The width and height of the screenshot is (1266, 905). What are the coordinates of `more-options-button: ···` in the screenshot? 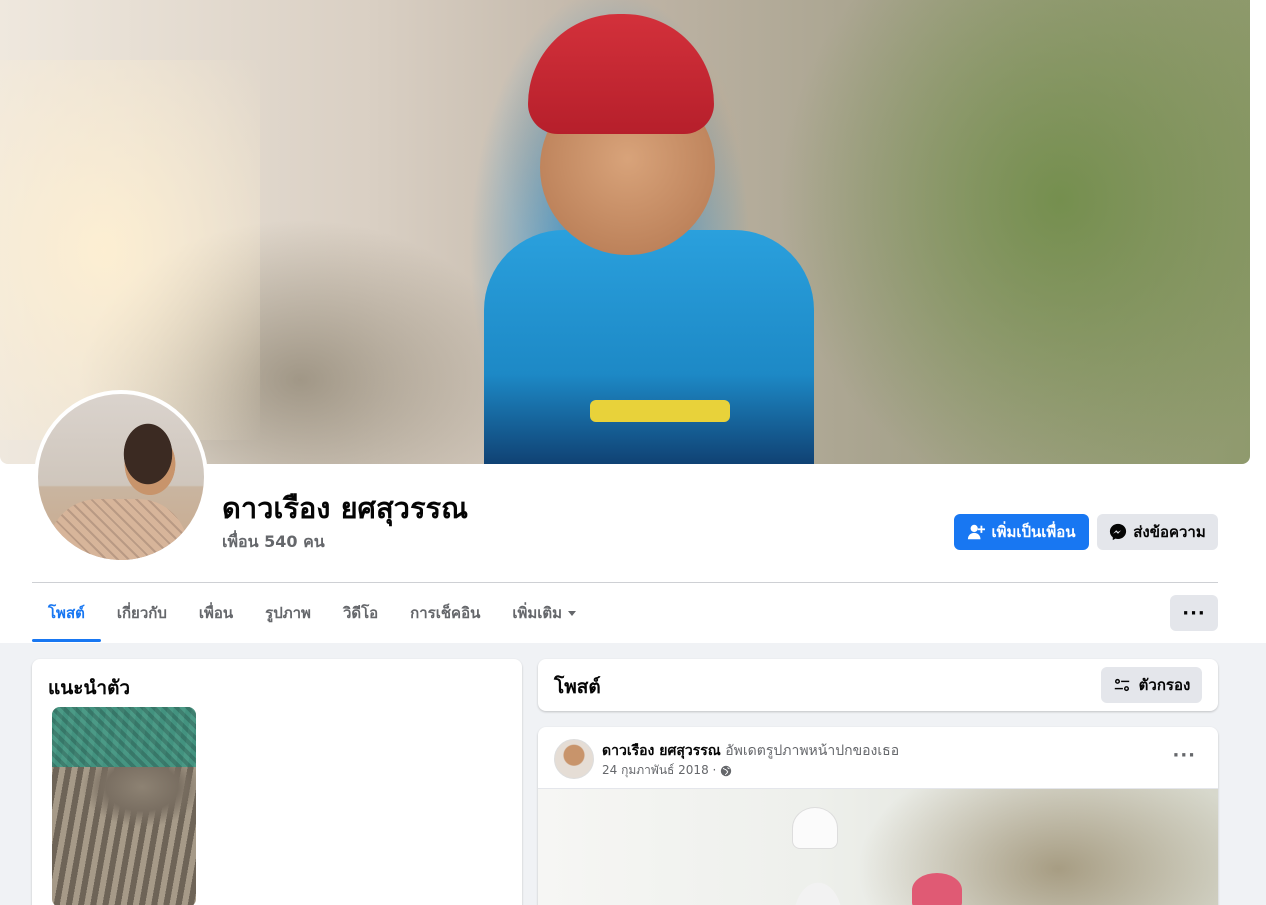 It's located at (1194, 613).